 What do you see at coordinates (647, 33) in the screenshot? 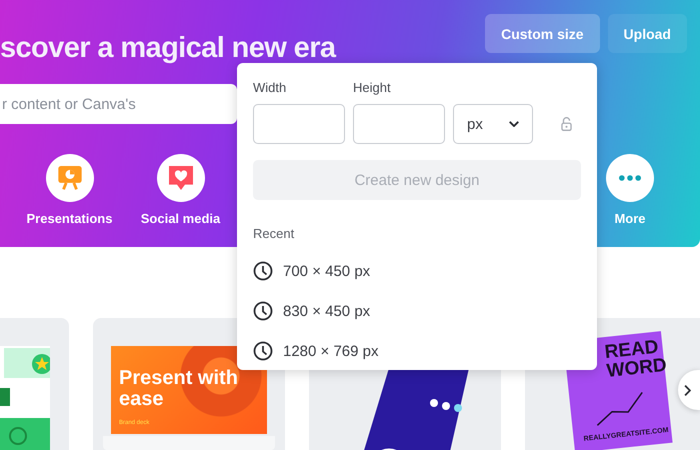
I see `upload-button: Upload` at bounding box center [647, 33].